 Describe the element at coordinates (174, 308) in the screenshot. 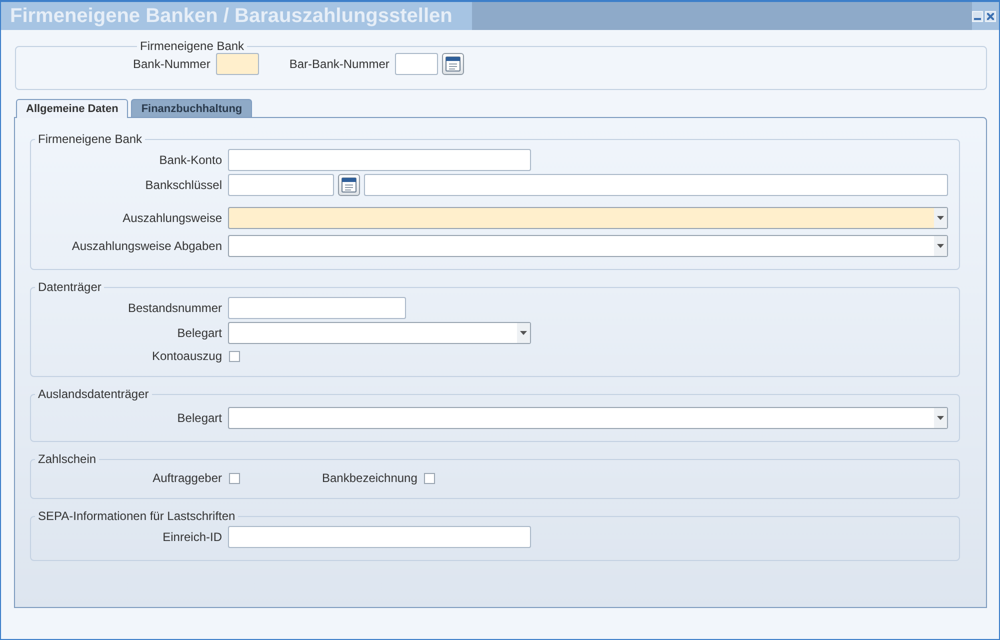

I see `field-label: Bestandsnummer` at that location.